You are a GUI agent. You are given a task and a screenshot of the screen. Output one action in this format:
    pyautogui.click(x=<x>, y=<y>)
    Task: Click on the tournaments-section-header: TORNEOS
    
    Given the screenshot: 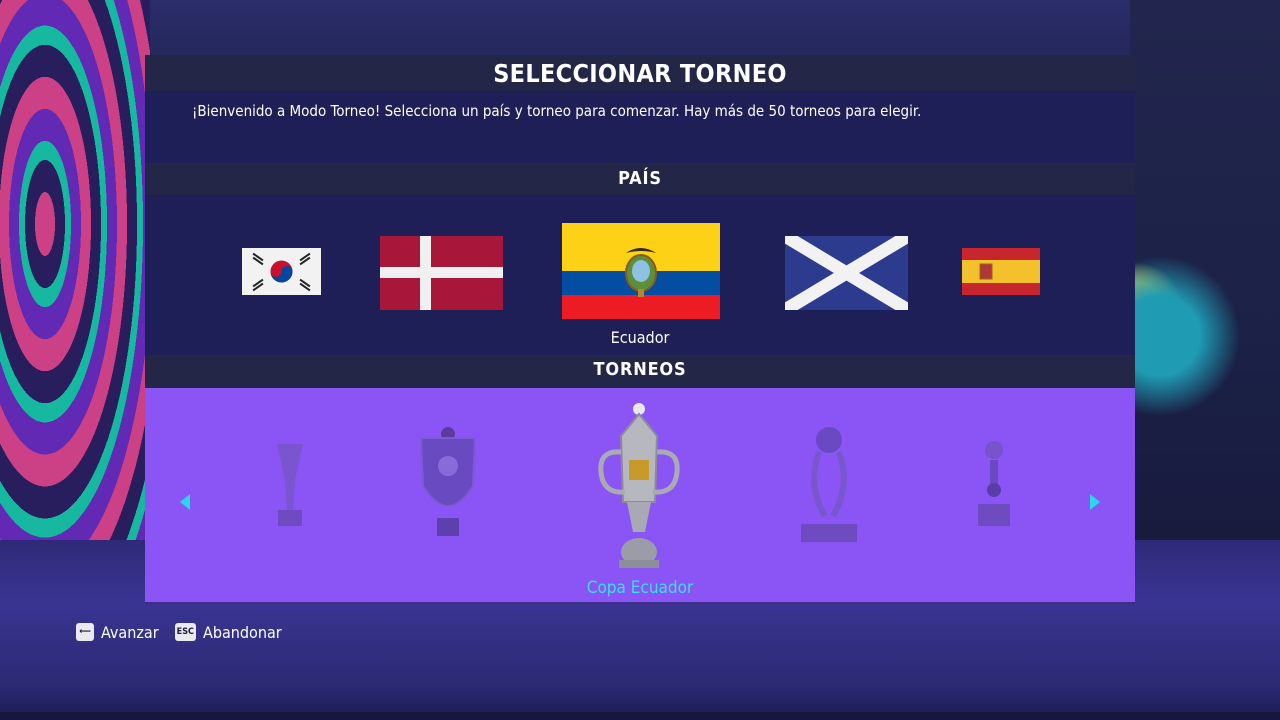 What is the action you would take?
    pyautogui.click(x=640, y=371)
    